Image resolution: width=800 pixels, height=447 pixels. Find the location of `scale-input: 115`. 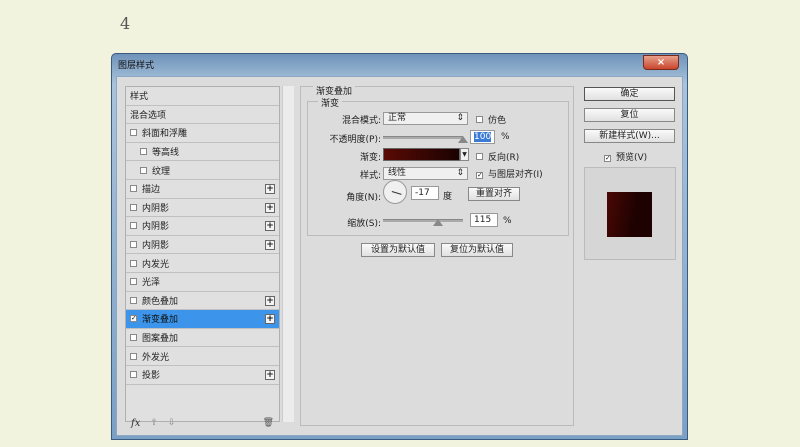

scale-input: 115 is located at coordinates (484, 220).